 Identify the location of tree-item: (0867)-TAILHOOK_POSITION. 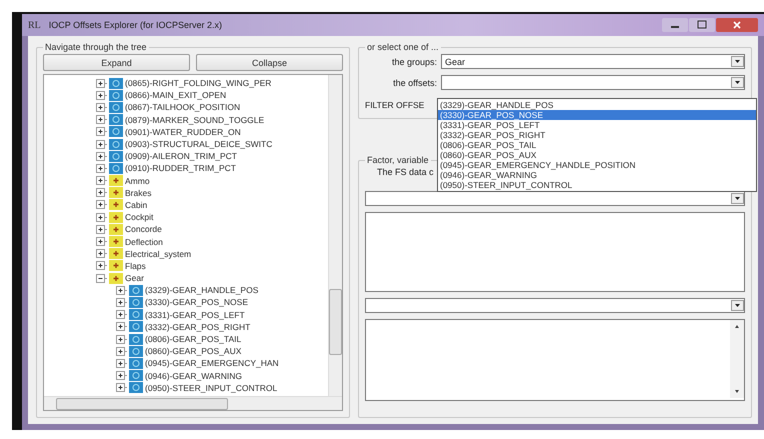
(182, 107).